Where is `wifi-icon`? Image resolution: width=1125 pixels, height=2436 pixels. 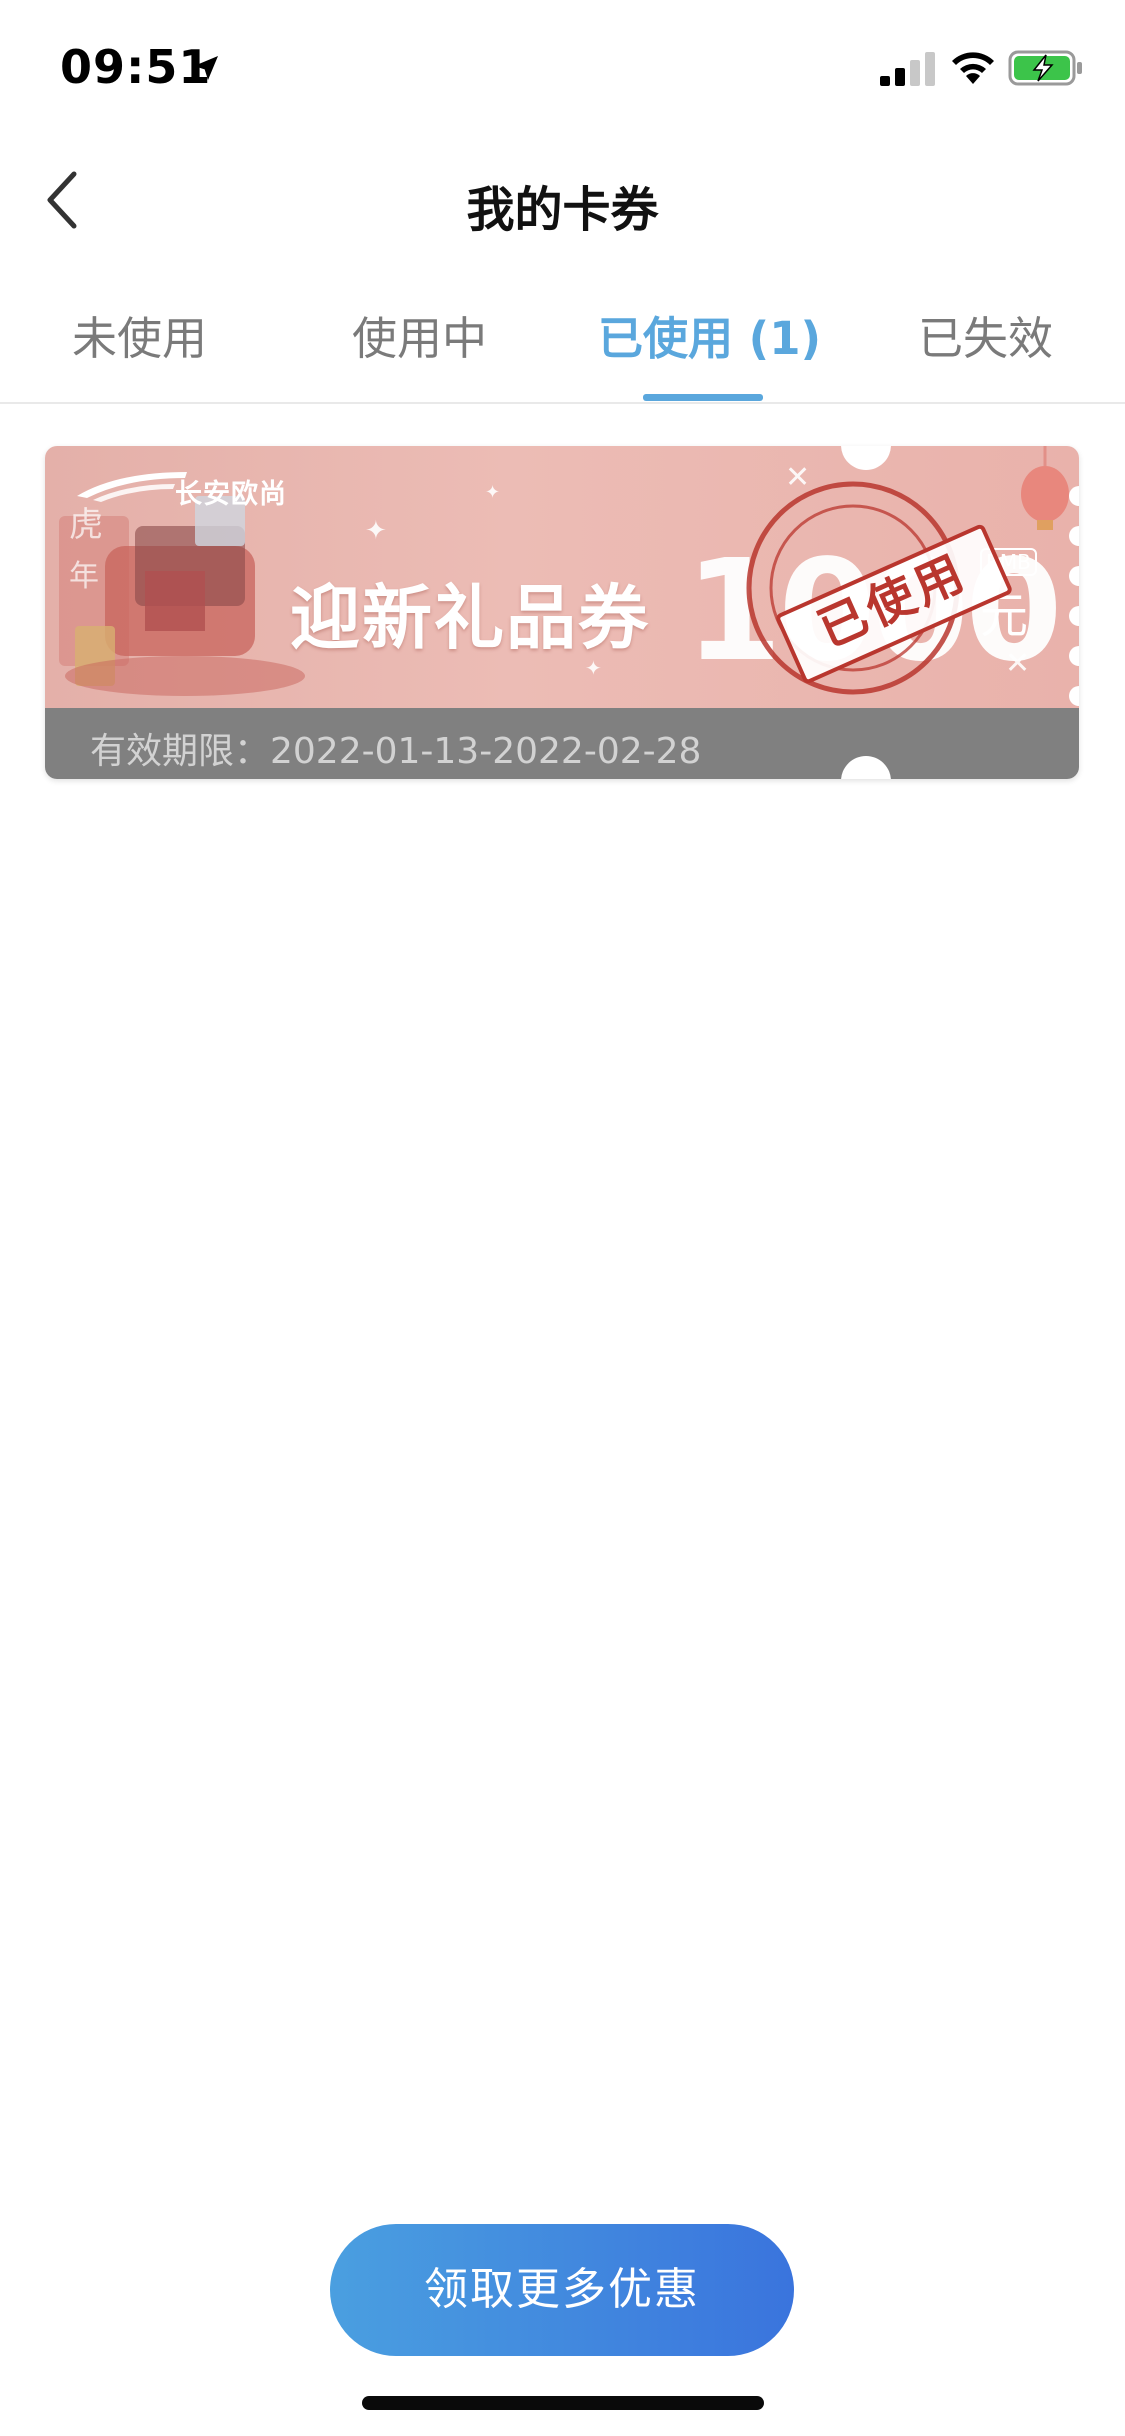 wifi-icon is located at coordinates (973, 68).